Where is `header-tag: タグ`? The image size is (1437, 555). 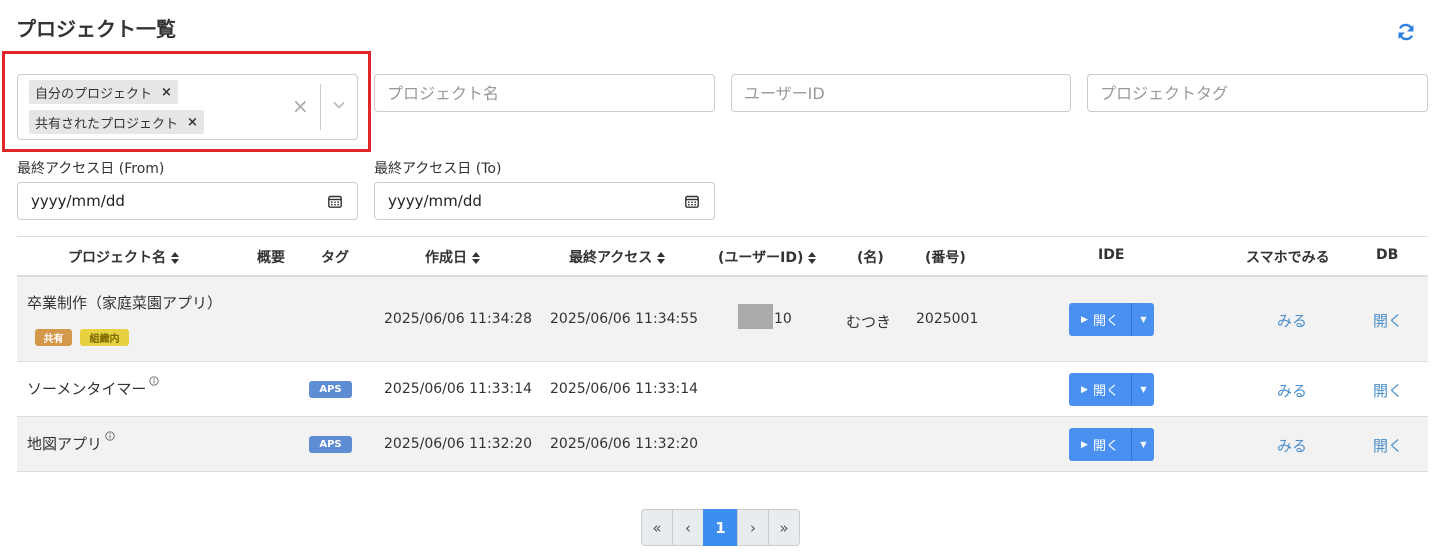 header-tag: タグ is located at coordinates (335, 258).